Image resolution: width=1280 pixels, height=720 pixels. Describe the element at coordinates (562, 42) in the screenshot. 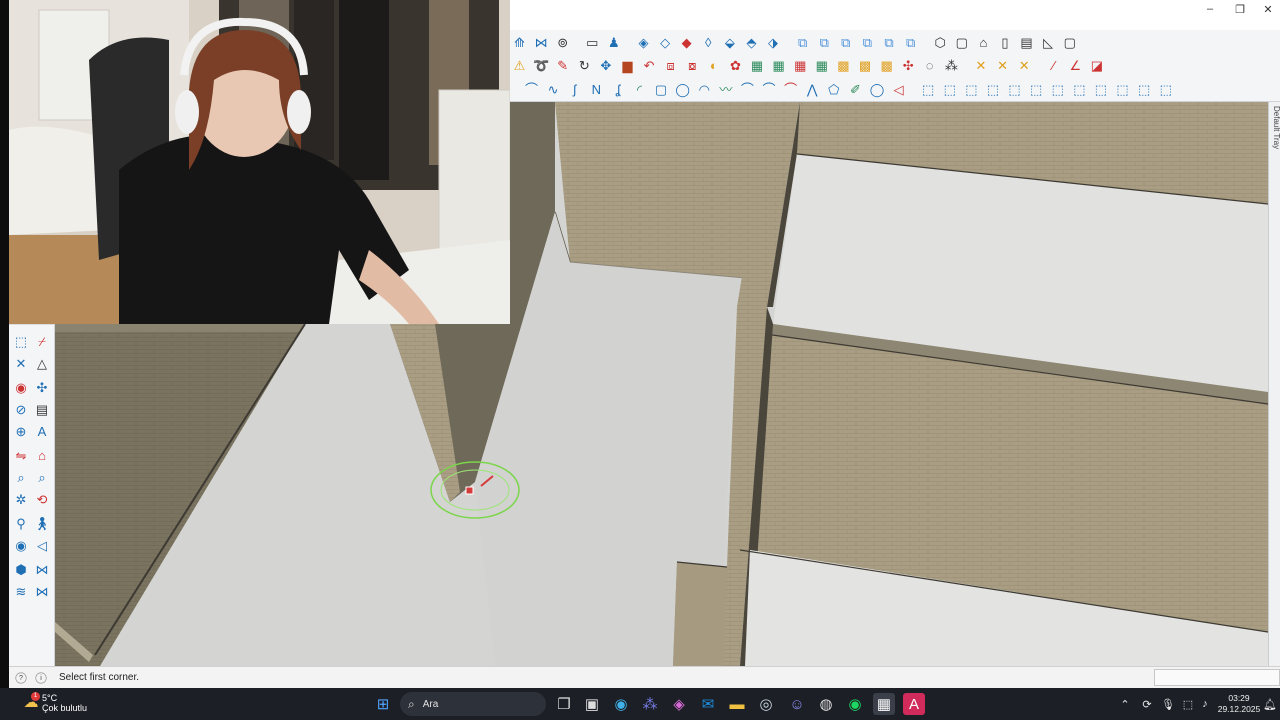

I see `tool-icon: ⊚` at that location.